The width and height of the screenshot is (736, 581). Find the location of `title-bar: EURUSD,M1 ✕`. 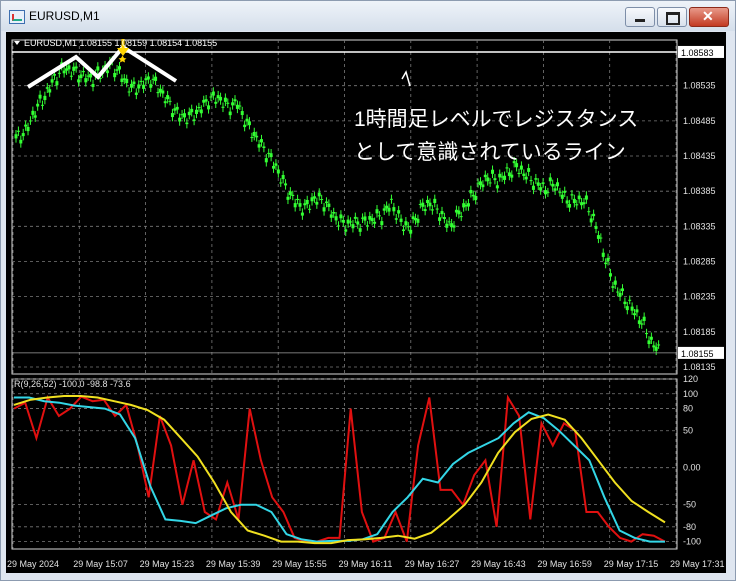

title-bar: EURUSD,M1 ✕ is located at coordinates (368, 16).